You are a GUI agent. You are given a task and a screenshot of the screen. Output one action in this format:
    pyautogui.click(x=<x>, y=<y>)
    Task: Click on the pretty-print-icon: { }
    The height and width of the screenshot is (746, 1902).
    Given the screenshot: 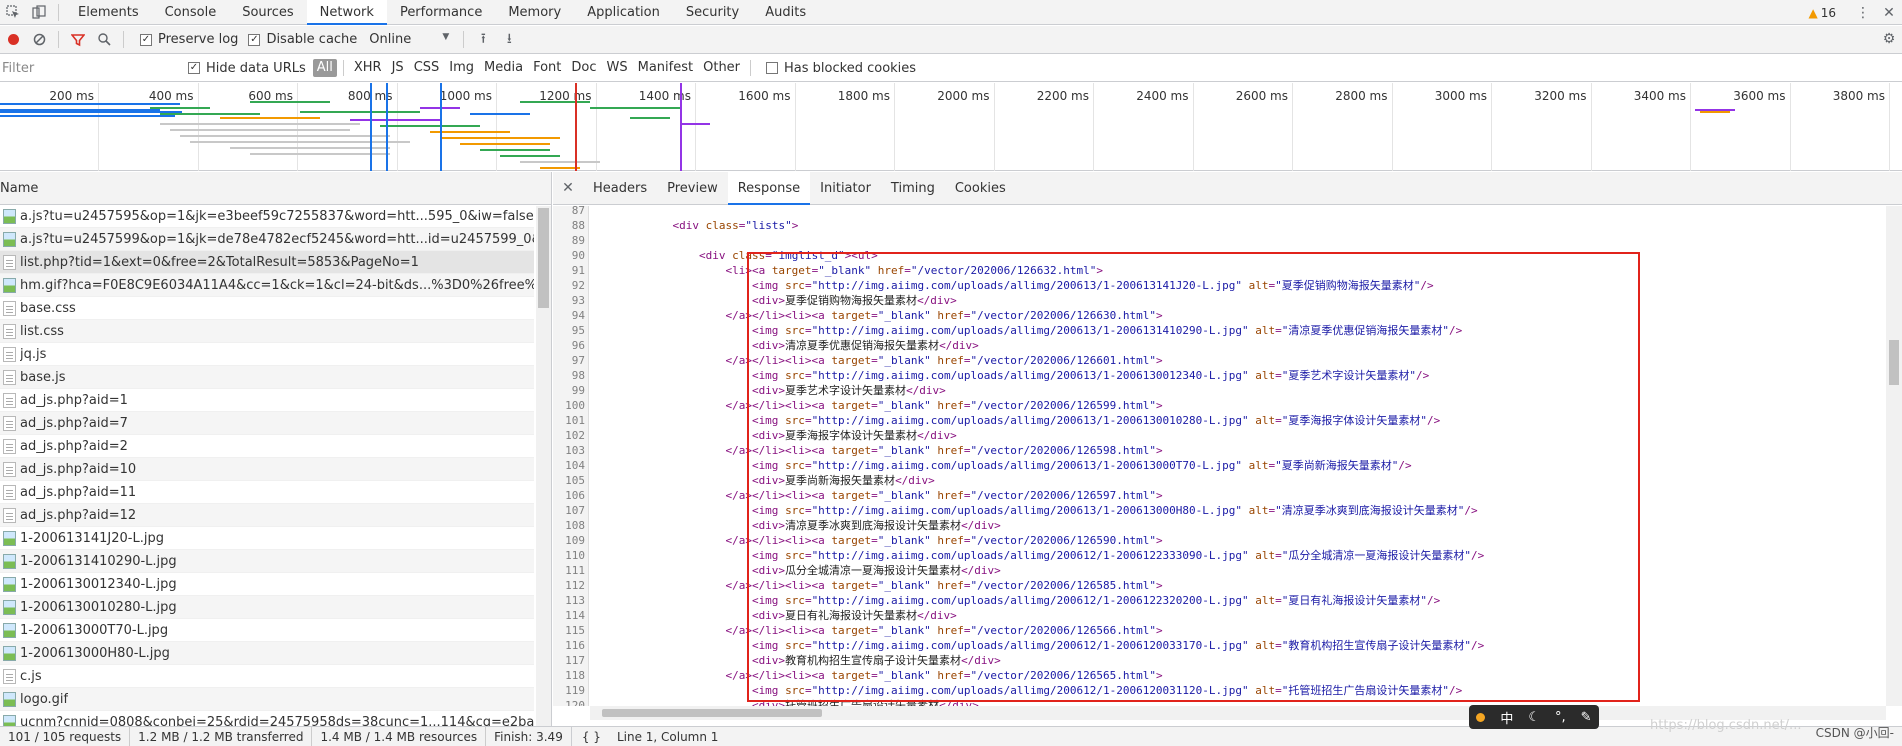 What is the action you would take?
    pyautogui.click(x=590, y=736)
    